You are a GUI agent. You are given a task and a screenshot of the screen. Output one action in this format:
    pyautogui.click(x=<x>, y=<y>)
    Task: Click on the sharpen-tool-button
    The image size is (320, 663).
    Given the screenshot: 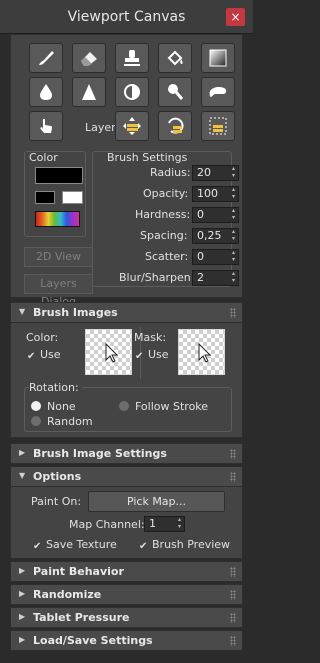 What is the action you would take?
    pyautogui.click(x=89, y=92)
    